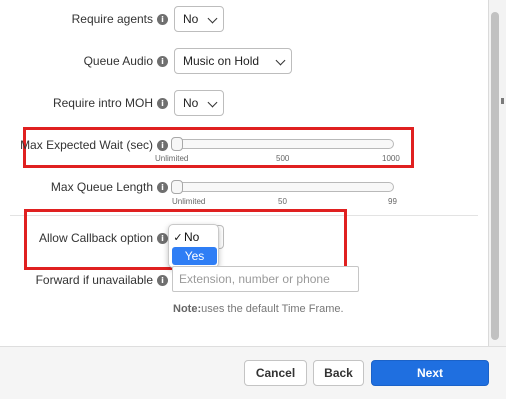 The width and height of the screenshot is (506, 399). I want to click on edge-mark, so click(502, 101).